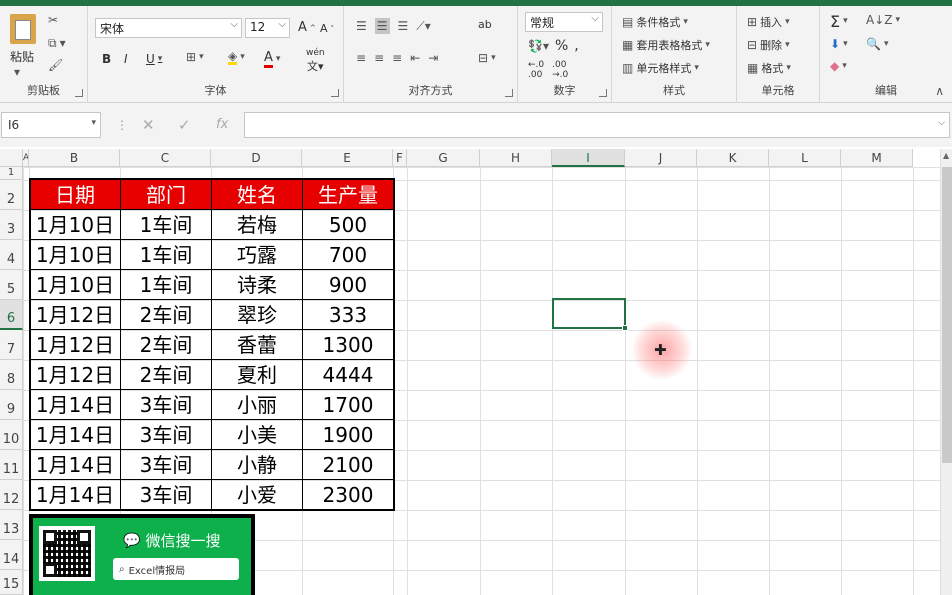  Describe the element at coordinates (660, 68) in the screenshot. I see `cell-styles-button: ▥ 单元格样式 ▾` at that location.